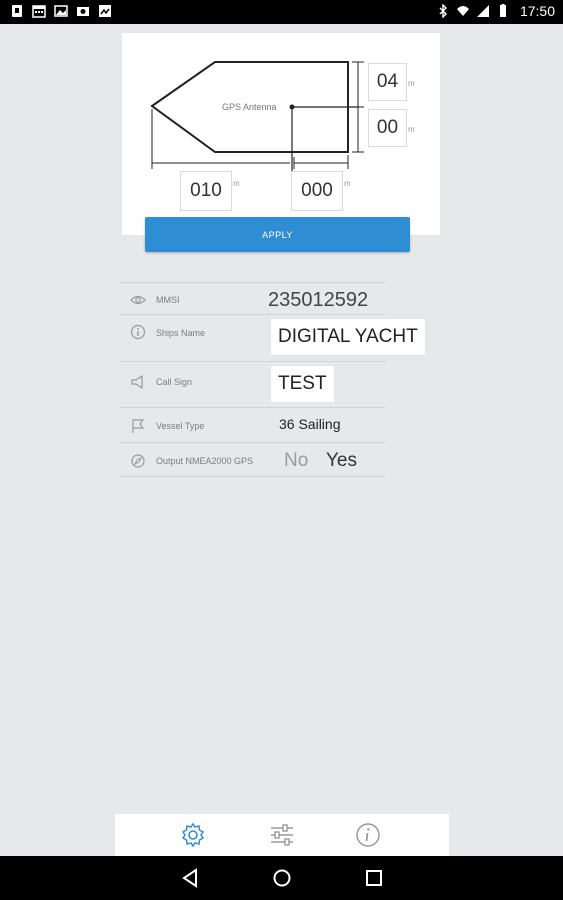 This screenshot has width=563, height=900. Describe the element at coordinates (341, 461) in the screenshot. I see `nmea-yes-option: Yes` at that location.